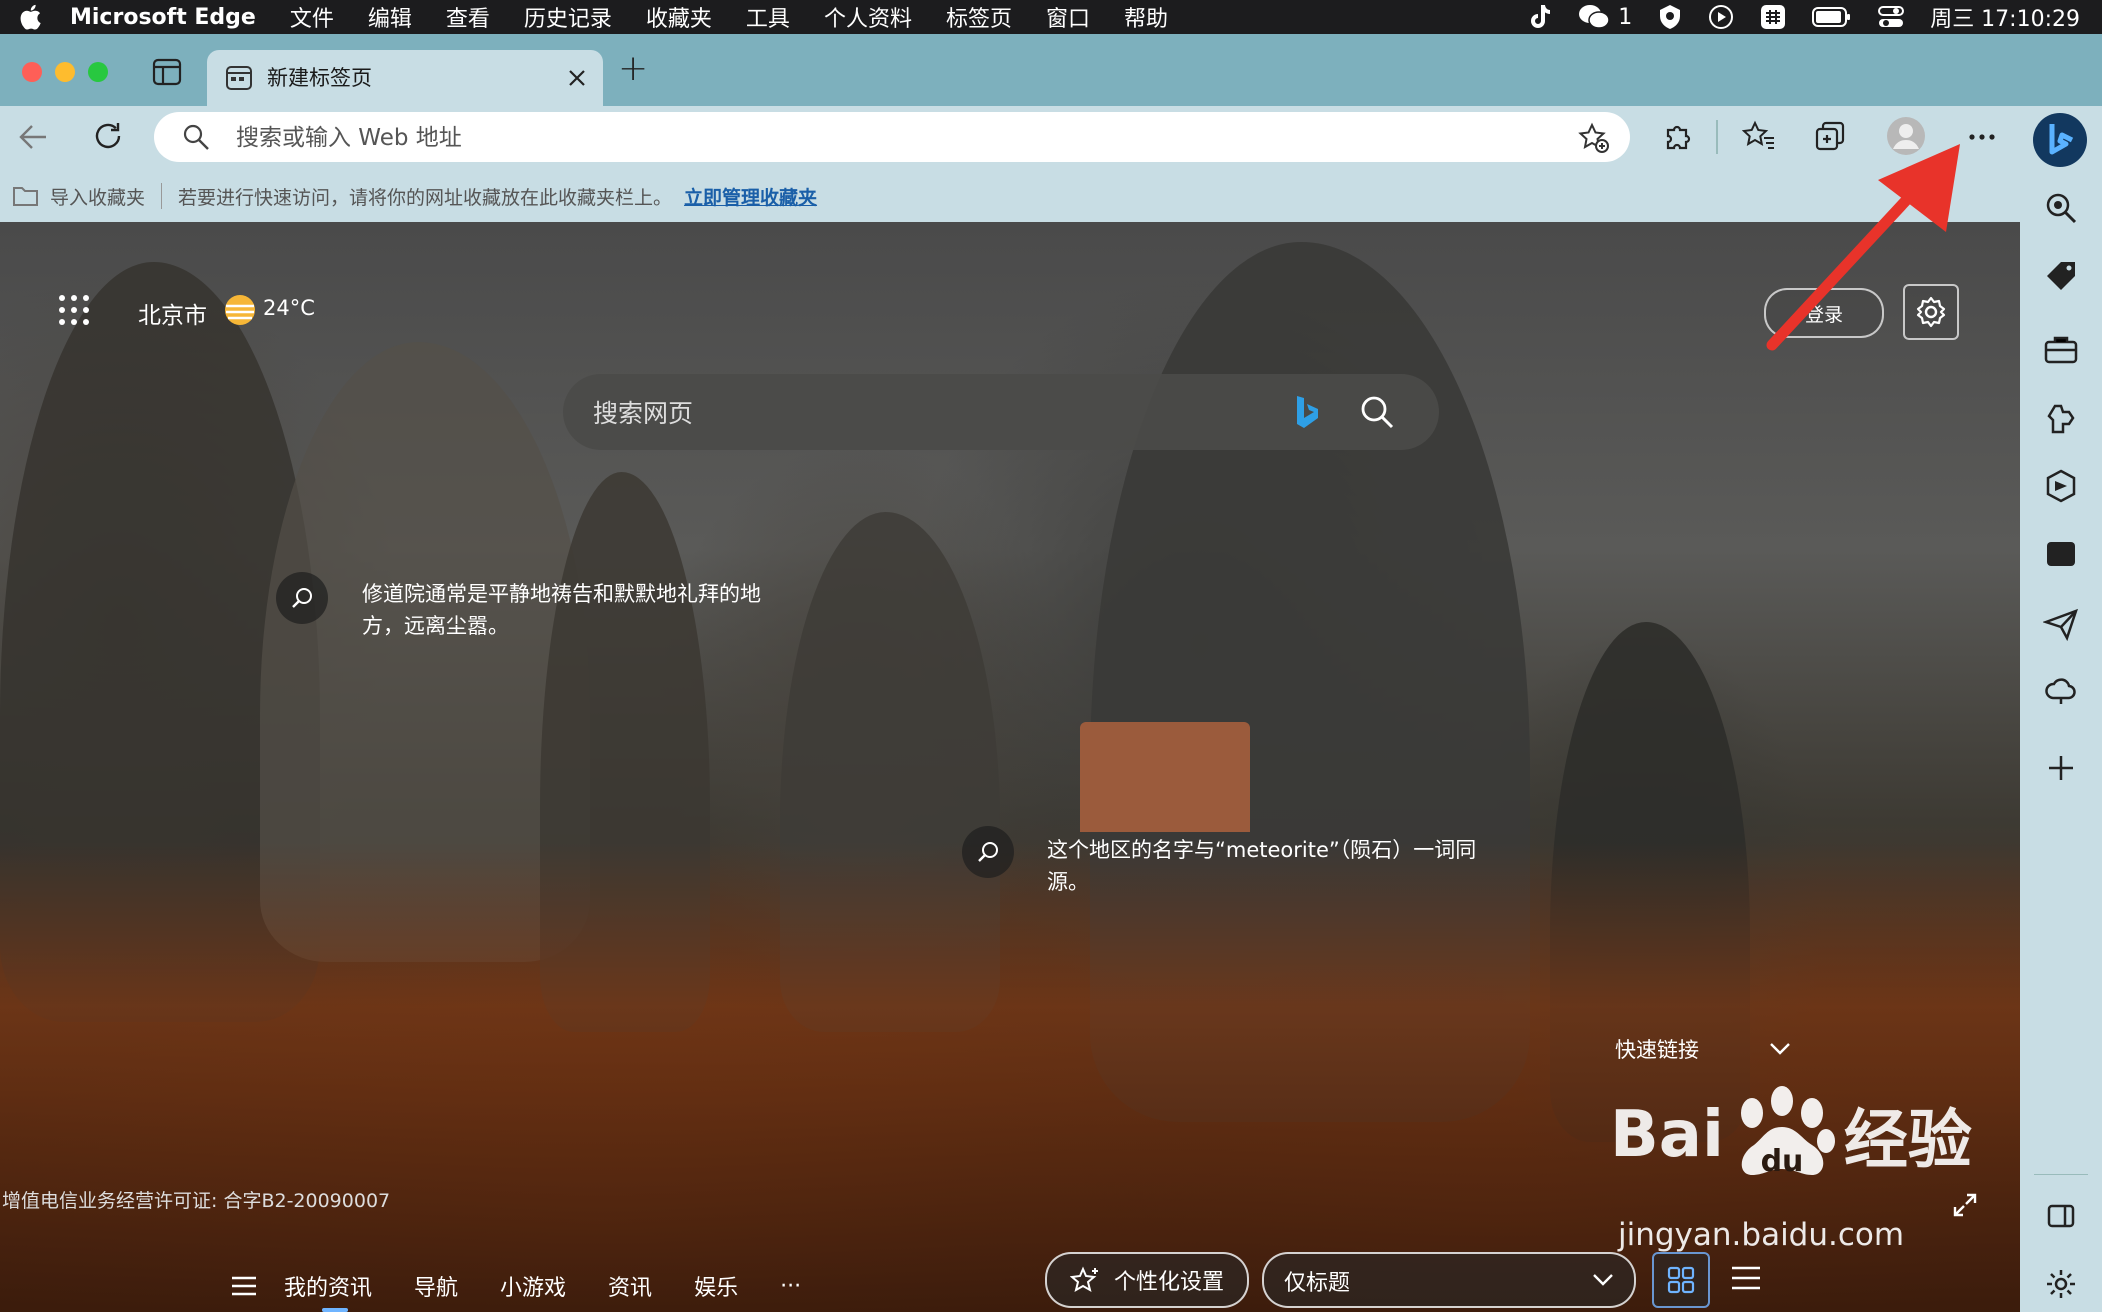 This screenshot has width=2102, height=1312. What do you see at coordinates (1721, 17) in the screenshot?
I see `play-icon` at bounding box center [1721, 17].